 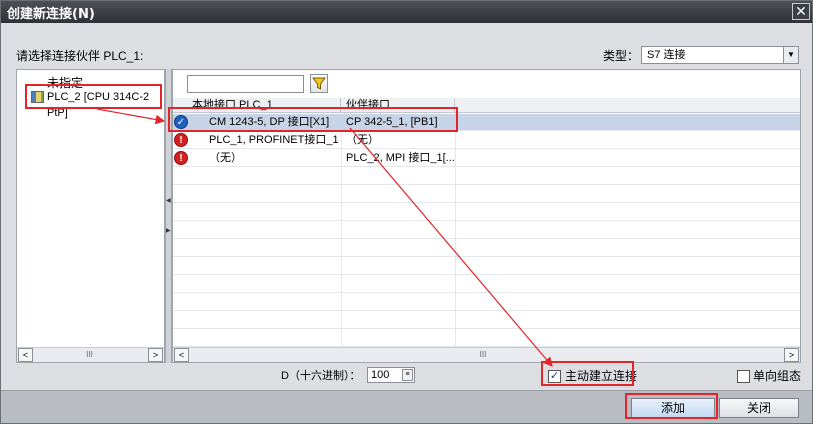 I want to click on grid-header: 本地接口 PLC_1 伙伴接口, so click(x=486, y=105).